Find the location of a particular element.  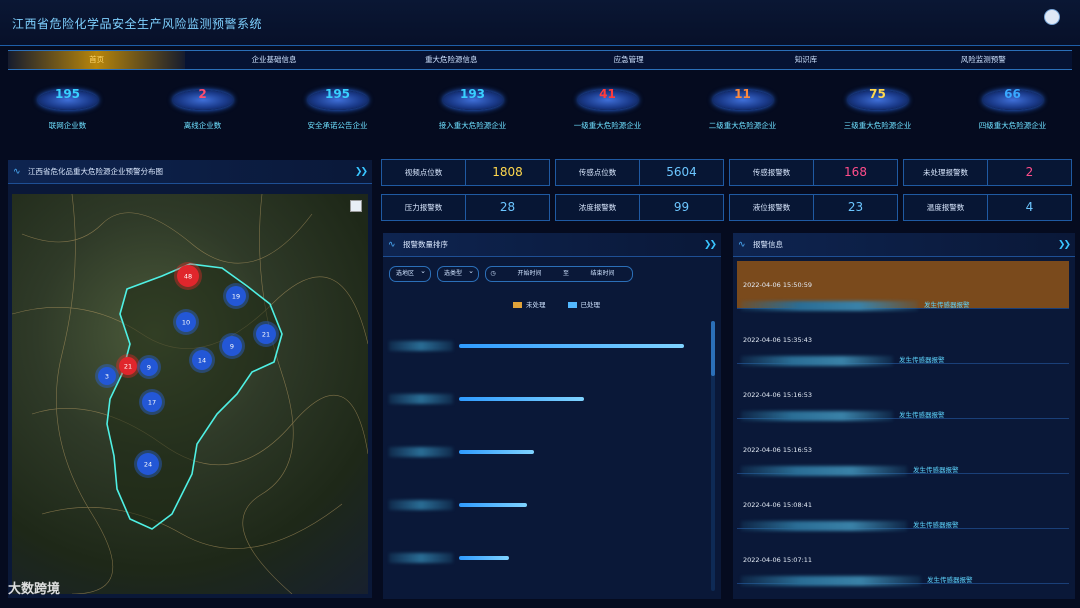

metric-card: 压力报警数 28 is located at coordinates (465, 207).